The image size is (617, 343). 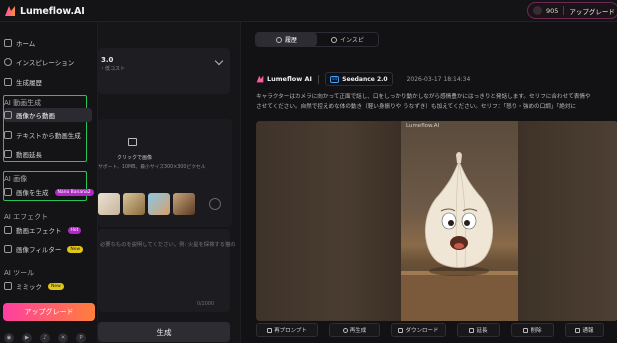 What do you see at coordinates (132, 142) in the screenshot?
I see `image-upload-icon` at bounding box center [132, 142].